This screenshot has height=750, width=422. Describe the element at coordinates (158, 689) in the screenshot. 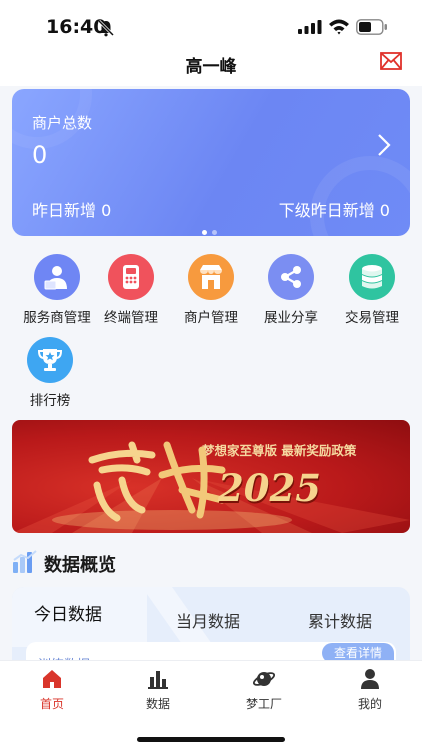

I see `tab-data: 数据` at that location.